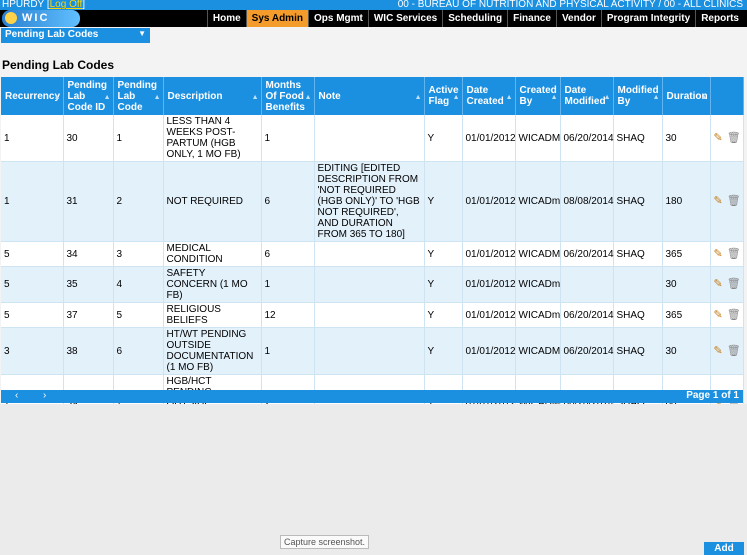  What do you see at coordinates (531, 18) in the screenshot?
I see `nav-item-finance: Finance` at bounding box center [531, 18].